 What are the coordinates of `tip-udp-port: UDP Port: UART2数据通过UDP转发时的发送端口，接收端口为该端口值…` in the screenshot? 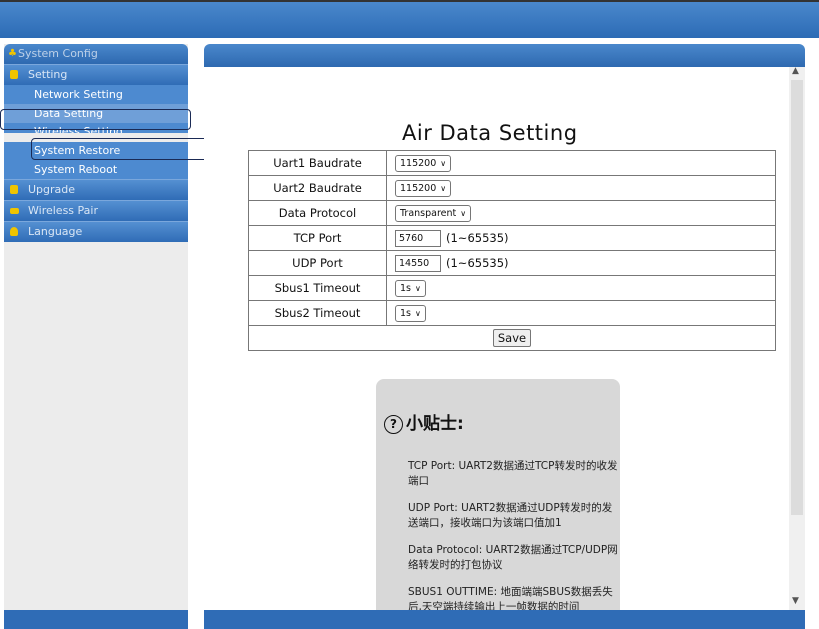 It's located at (510, 515).